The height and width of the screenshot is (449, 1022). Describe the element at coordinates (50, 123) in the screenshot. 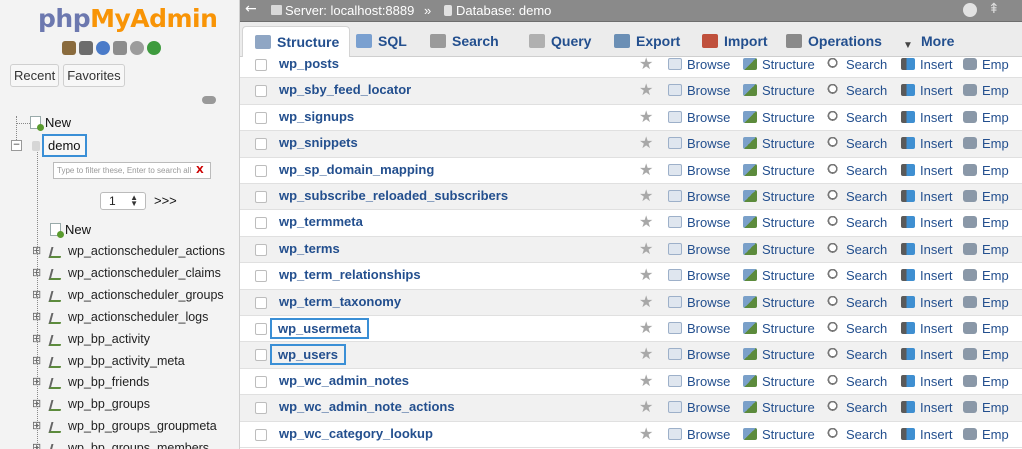

I see `new-database-link: New` at that location.